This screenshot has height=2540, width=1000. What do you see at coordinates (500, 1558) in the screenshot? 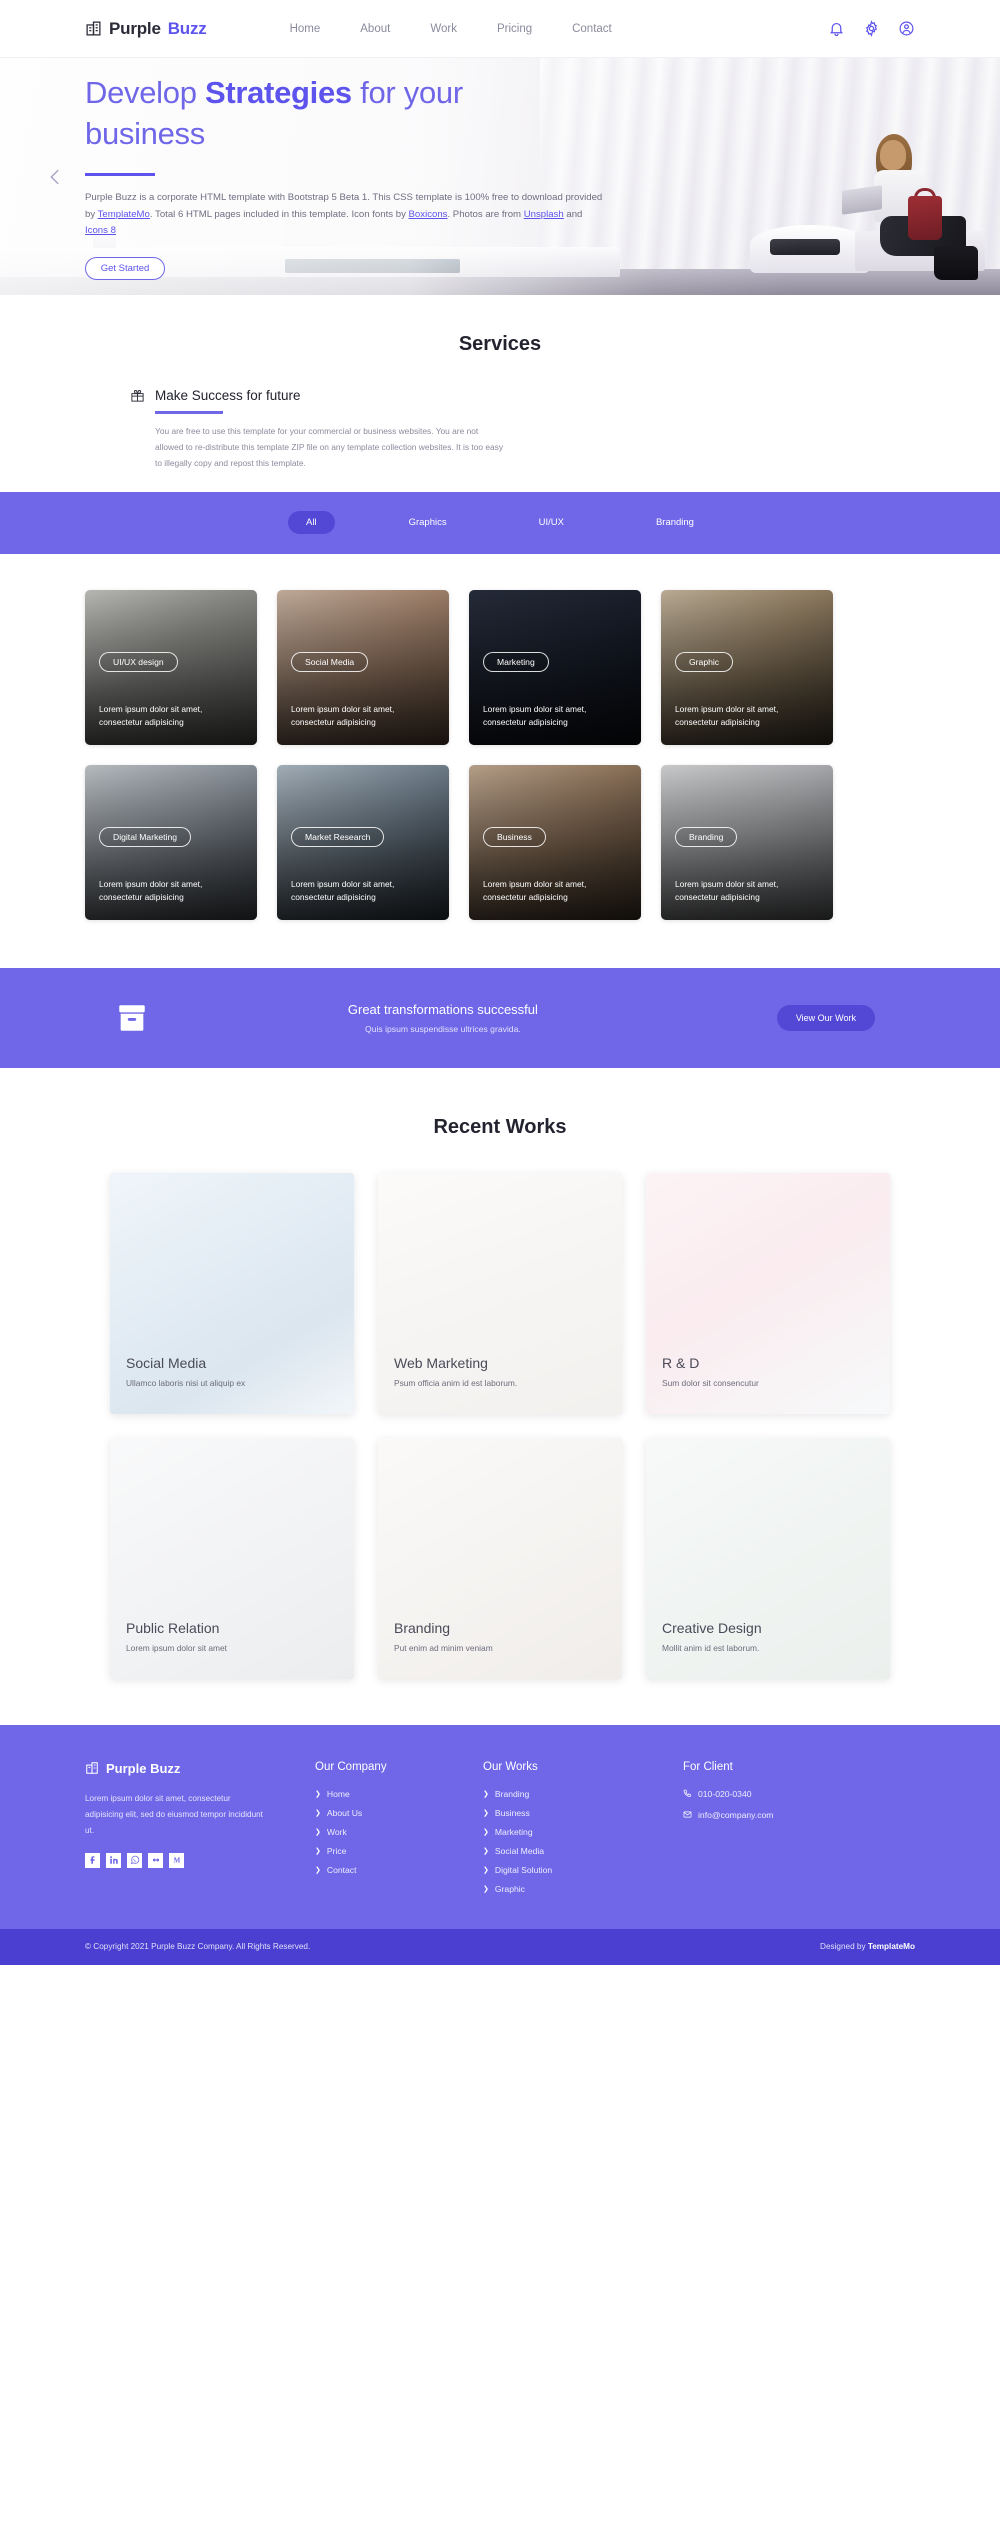
I see `work-card: Branding Put enim ad minim veniam` at bounding box center [500, 1558].